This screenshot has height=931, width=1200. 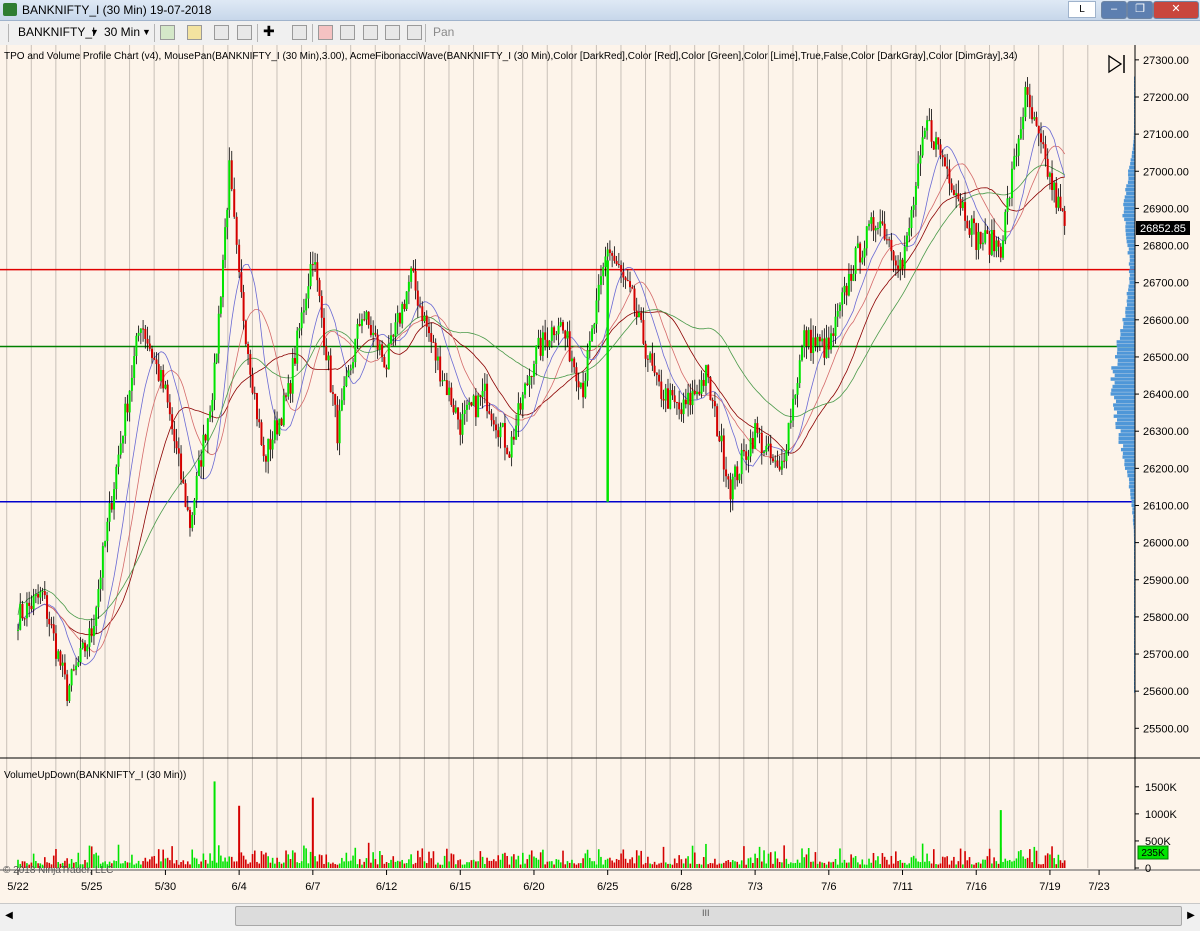 What do you see at coordinates (146, 32) in the screenshot?
I see `interval-dropdown-icon: ▼` at bounding box center [146, 32].